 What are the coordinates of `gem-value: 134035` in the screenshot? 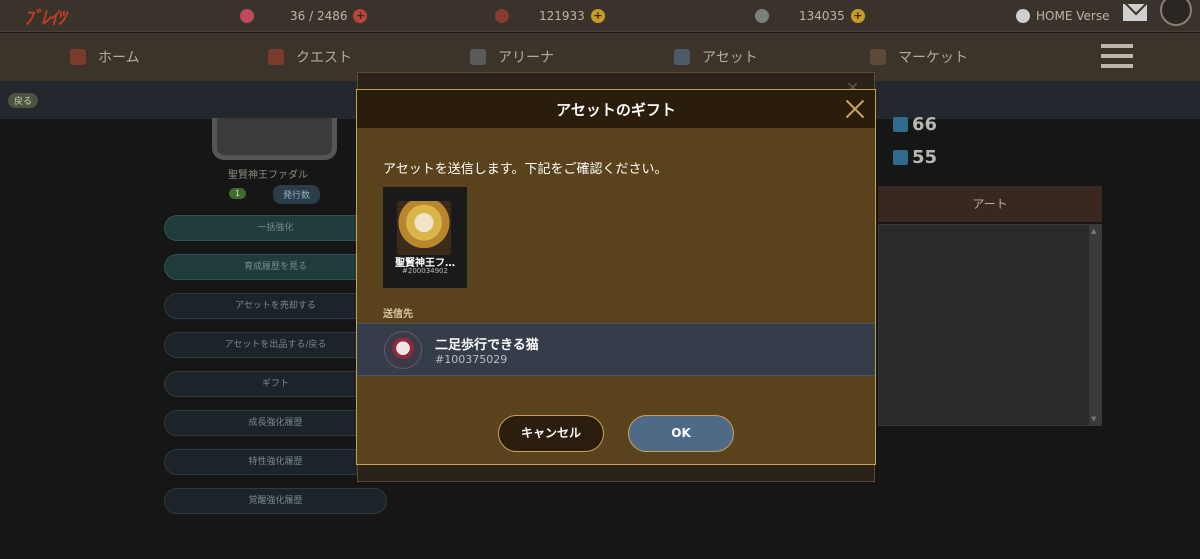 It's located at (822, 16).